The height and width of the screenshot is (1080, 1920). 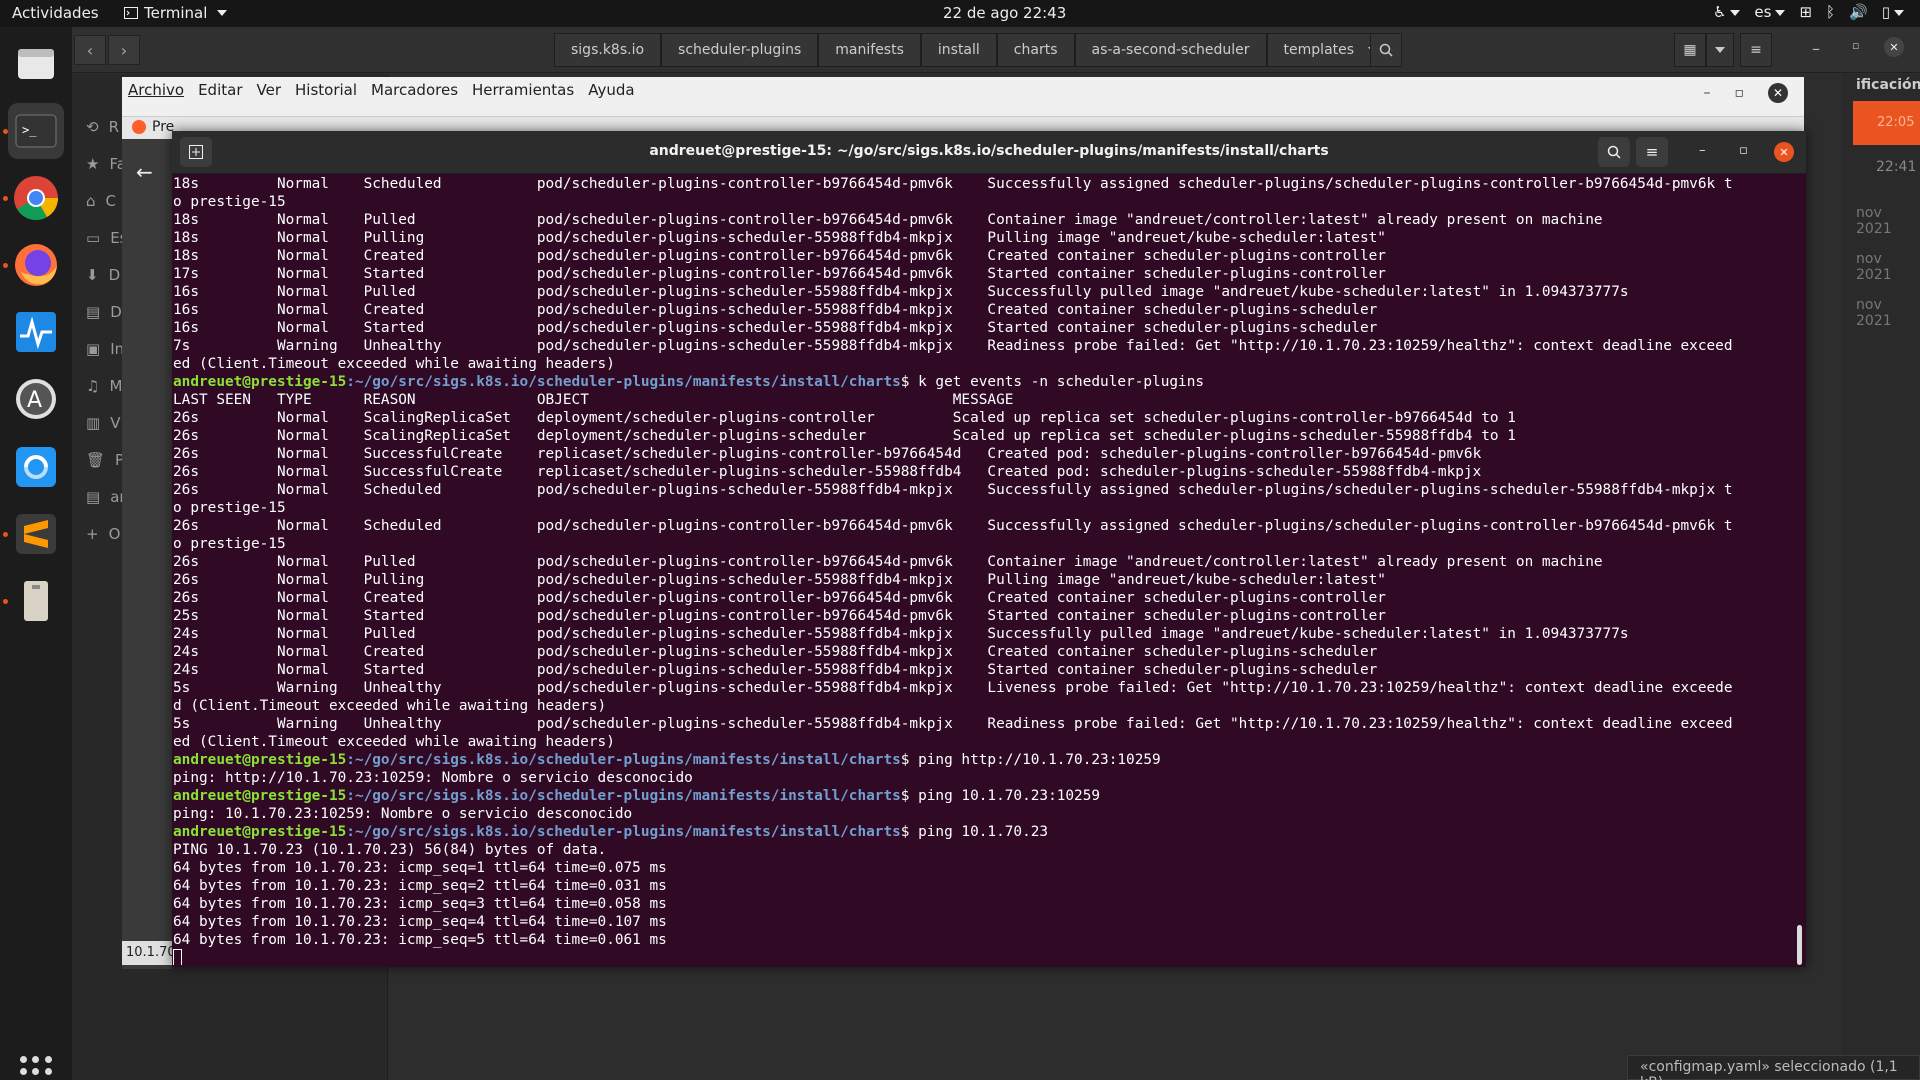 I want to click on activities-button: Actividades, so click(x=55, y=13).